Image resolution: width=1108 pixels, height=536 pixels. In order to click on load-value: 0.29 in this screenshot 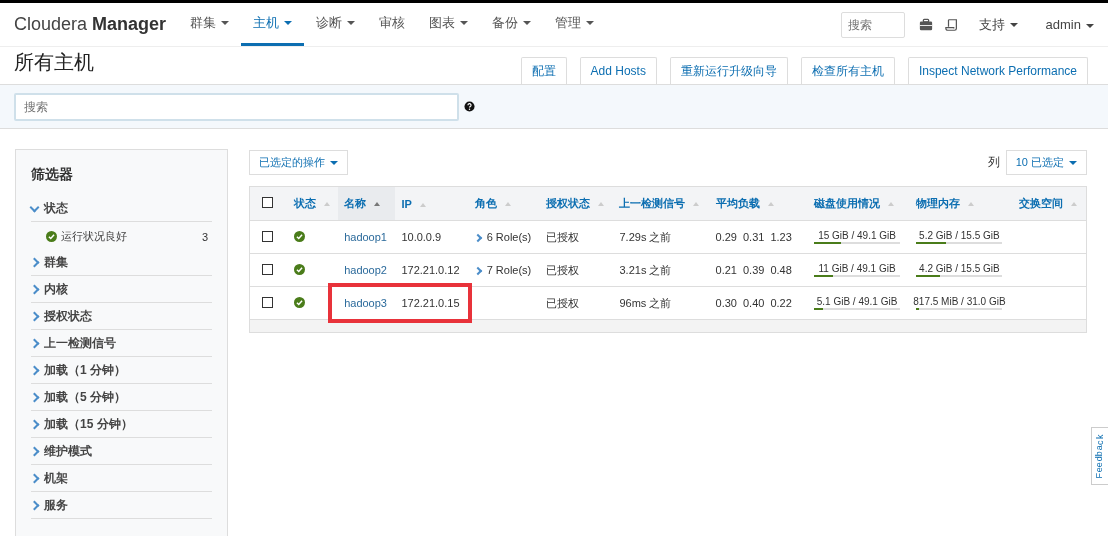, I will do `click(726, 237)`.